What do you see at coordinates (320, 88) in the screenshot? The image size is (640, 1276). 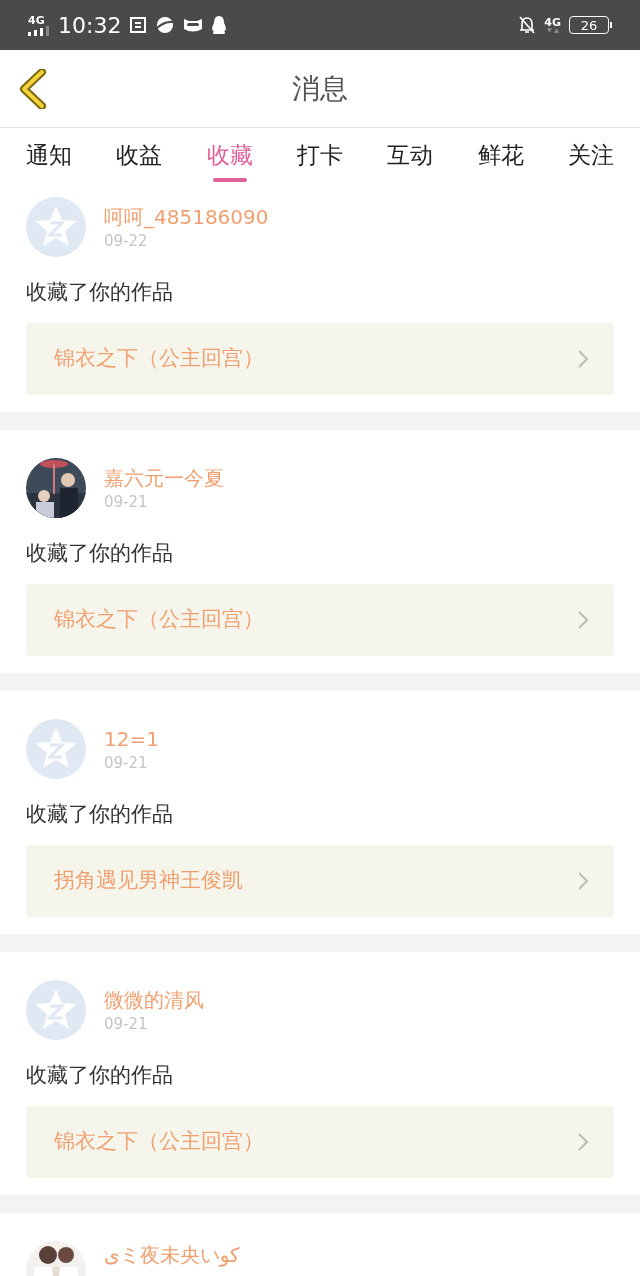 I see `page-title: 消息` at bounding box center [320, 88].